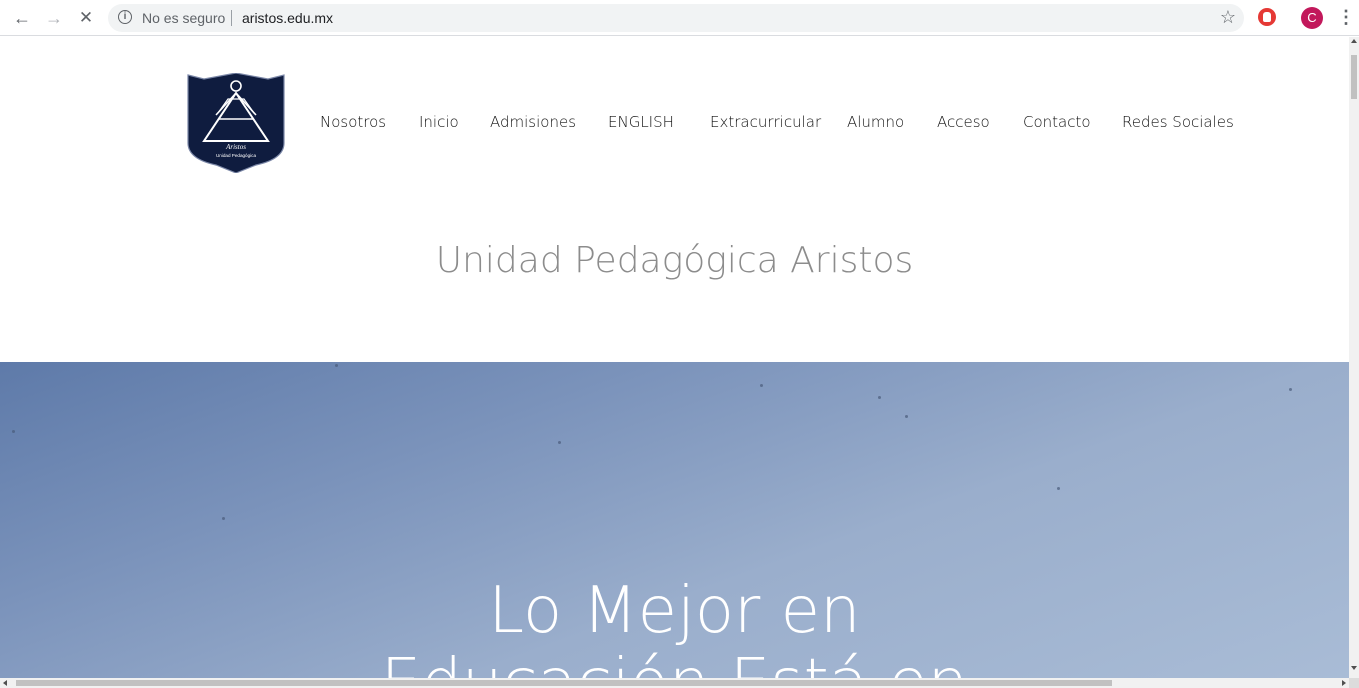 The width and height of the screenshot is (1359, 688). What do you see at coordinates (674, 260) in the screenshot?
I see `site-title: Unidad Pedagógica Aristos` at bounding box center [674, 260].